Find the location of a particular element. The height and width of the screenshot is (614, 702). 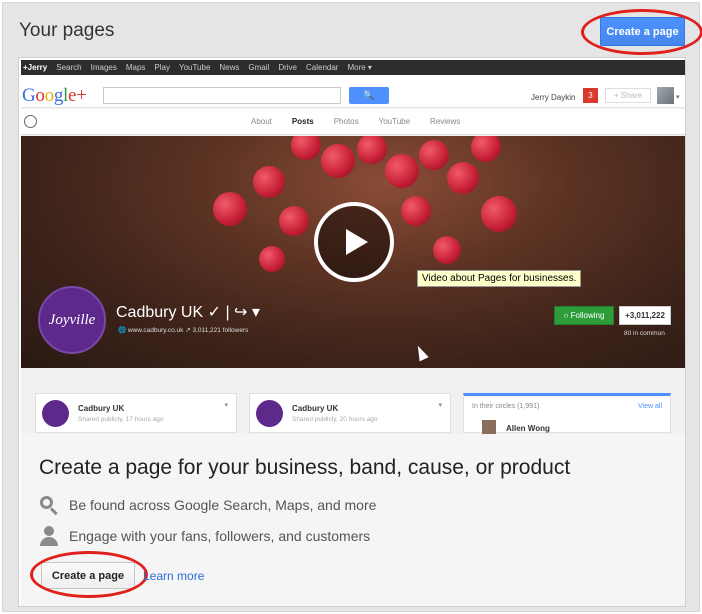

search-button: 🔍 is located at coordinates (369, 95).